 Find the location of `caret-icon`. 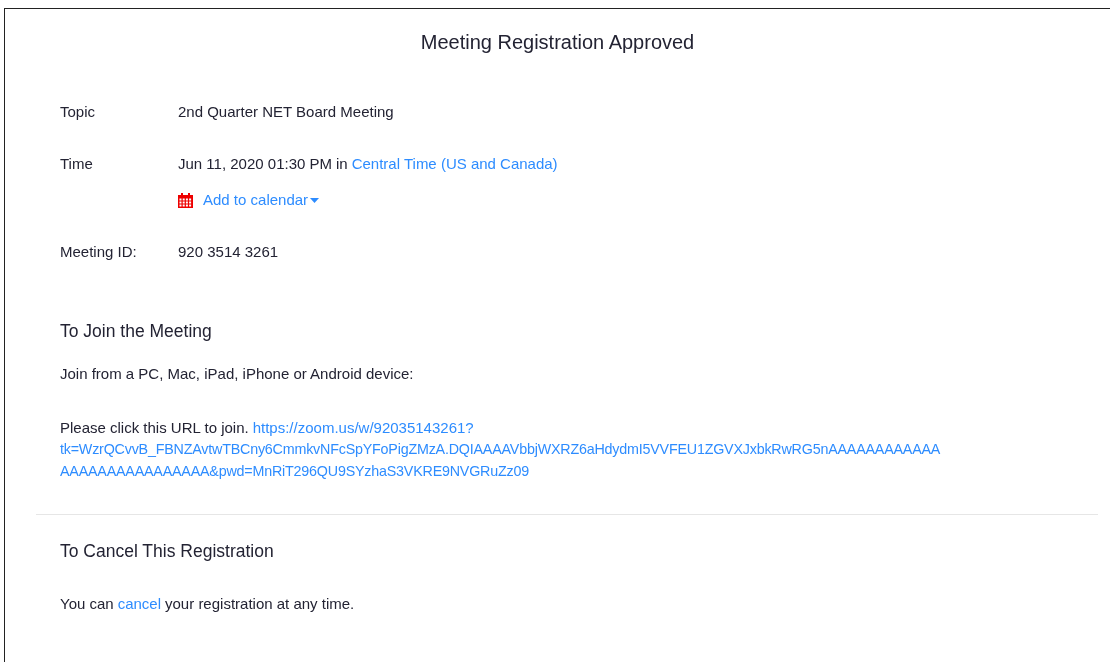

caret-icon is located at coordinates (315, 200).